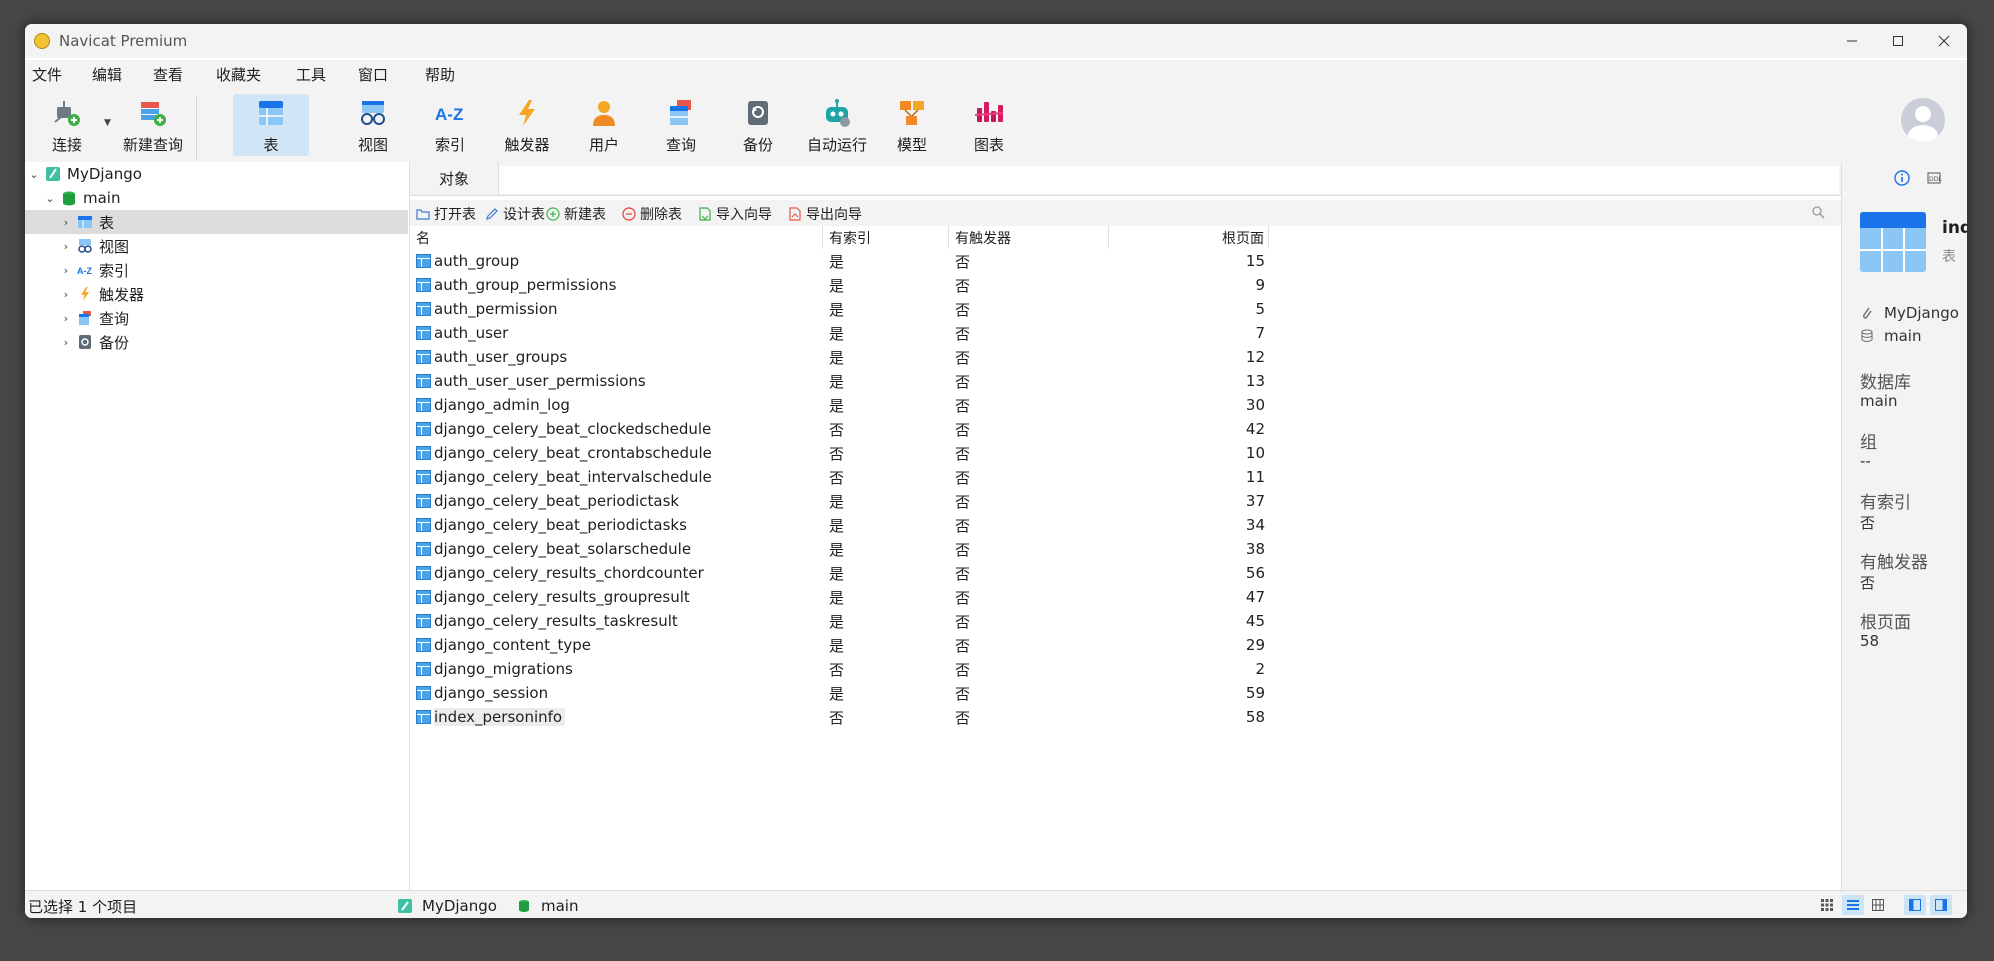 The image size is (1994, 961). What do you see at coordinates (850, 285) in the screenshot?
I see `table-row: auth_group_permissions 是 否 9` at bounding box center [850, 285].